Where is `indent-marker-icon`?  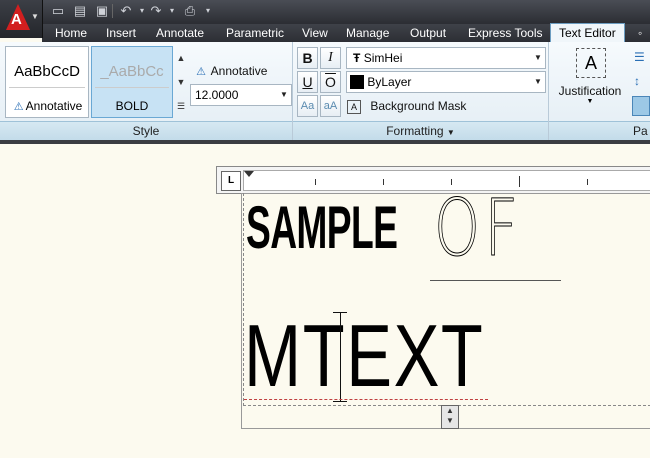
indent-marker-icon is located at coordinates (249, 174).